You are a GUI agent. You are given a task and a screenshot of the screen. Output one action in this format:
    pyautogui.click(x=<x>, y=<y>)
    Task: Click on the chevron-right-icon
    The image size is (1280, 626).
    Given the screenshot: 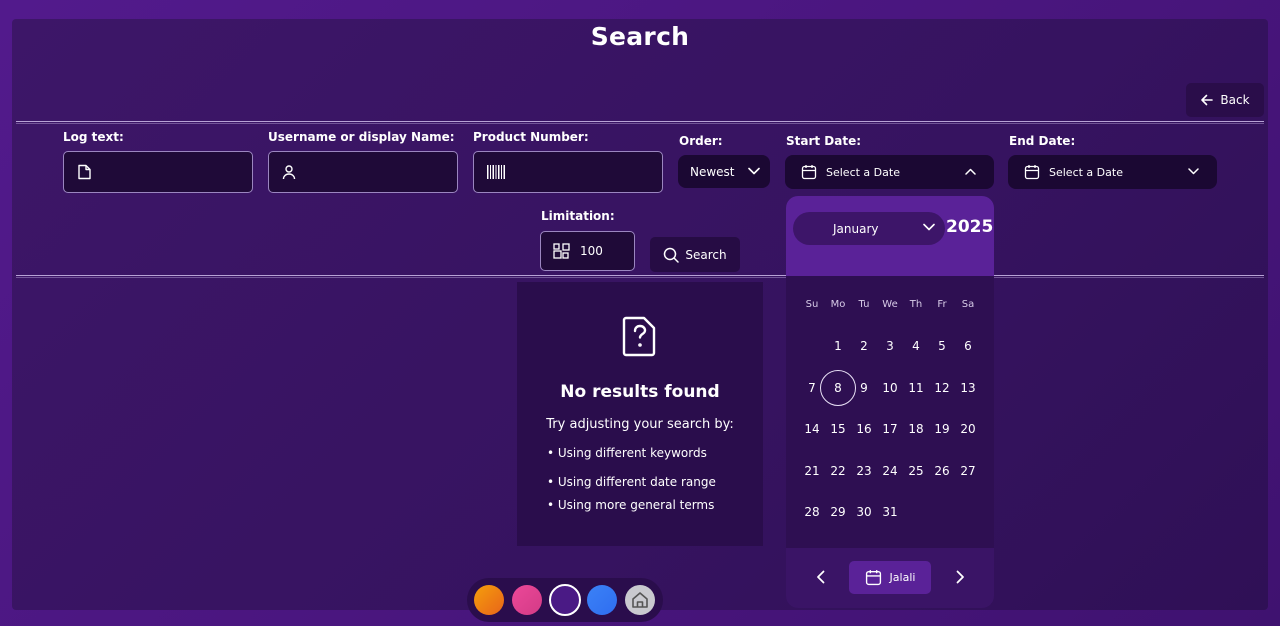 What is the action you would take?
    pyautogui.click(x=960, y=577)
    